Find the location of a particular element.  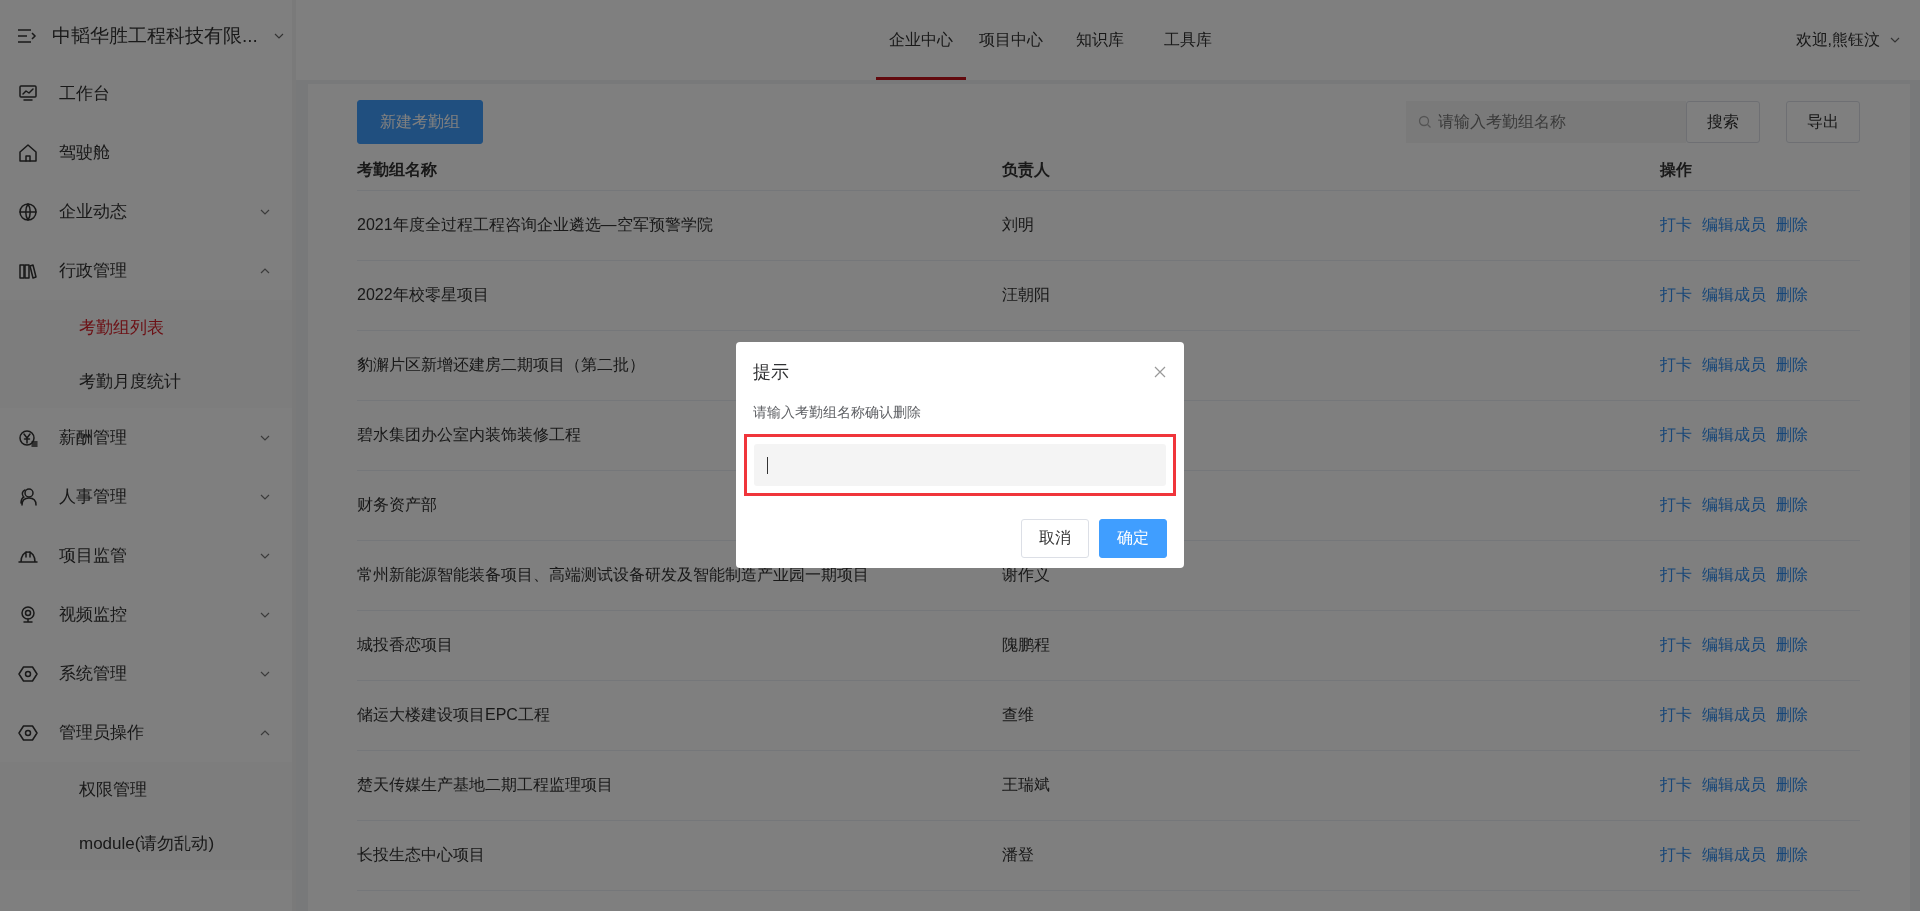

cancel-button: 取消 is located at coordinates (1055, 538).